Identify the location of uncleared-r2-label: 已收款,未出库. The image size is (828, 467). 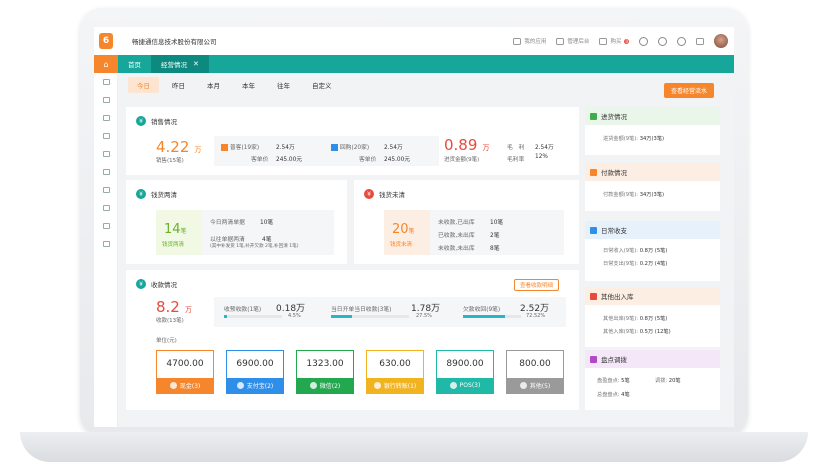
(456, 236).